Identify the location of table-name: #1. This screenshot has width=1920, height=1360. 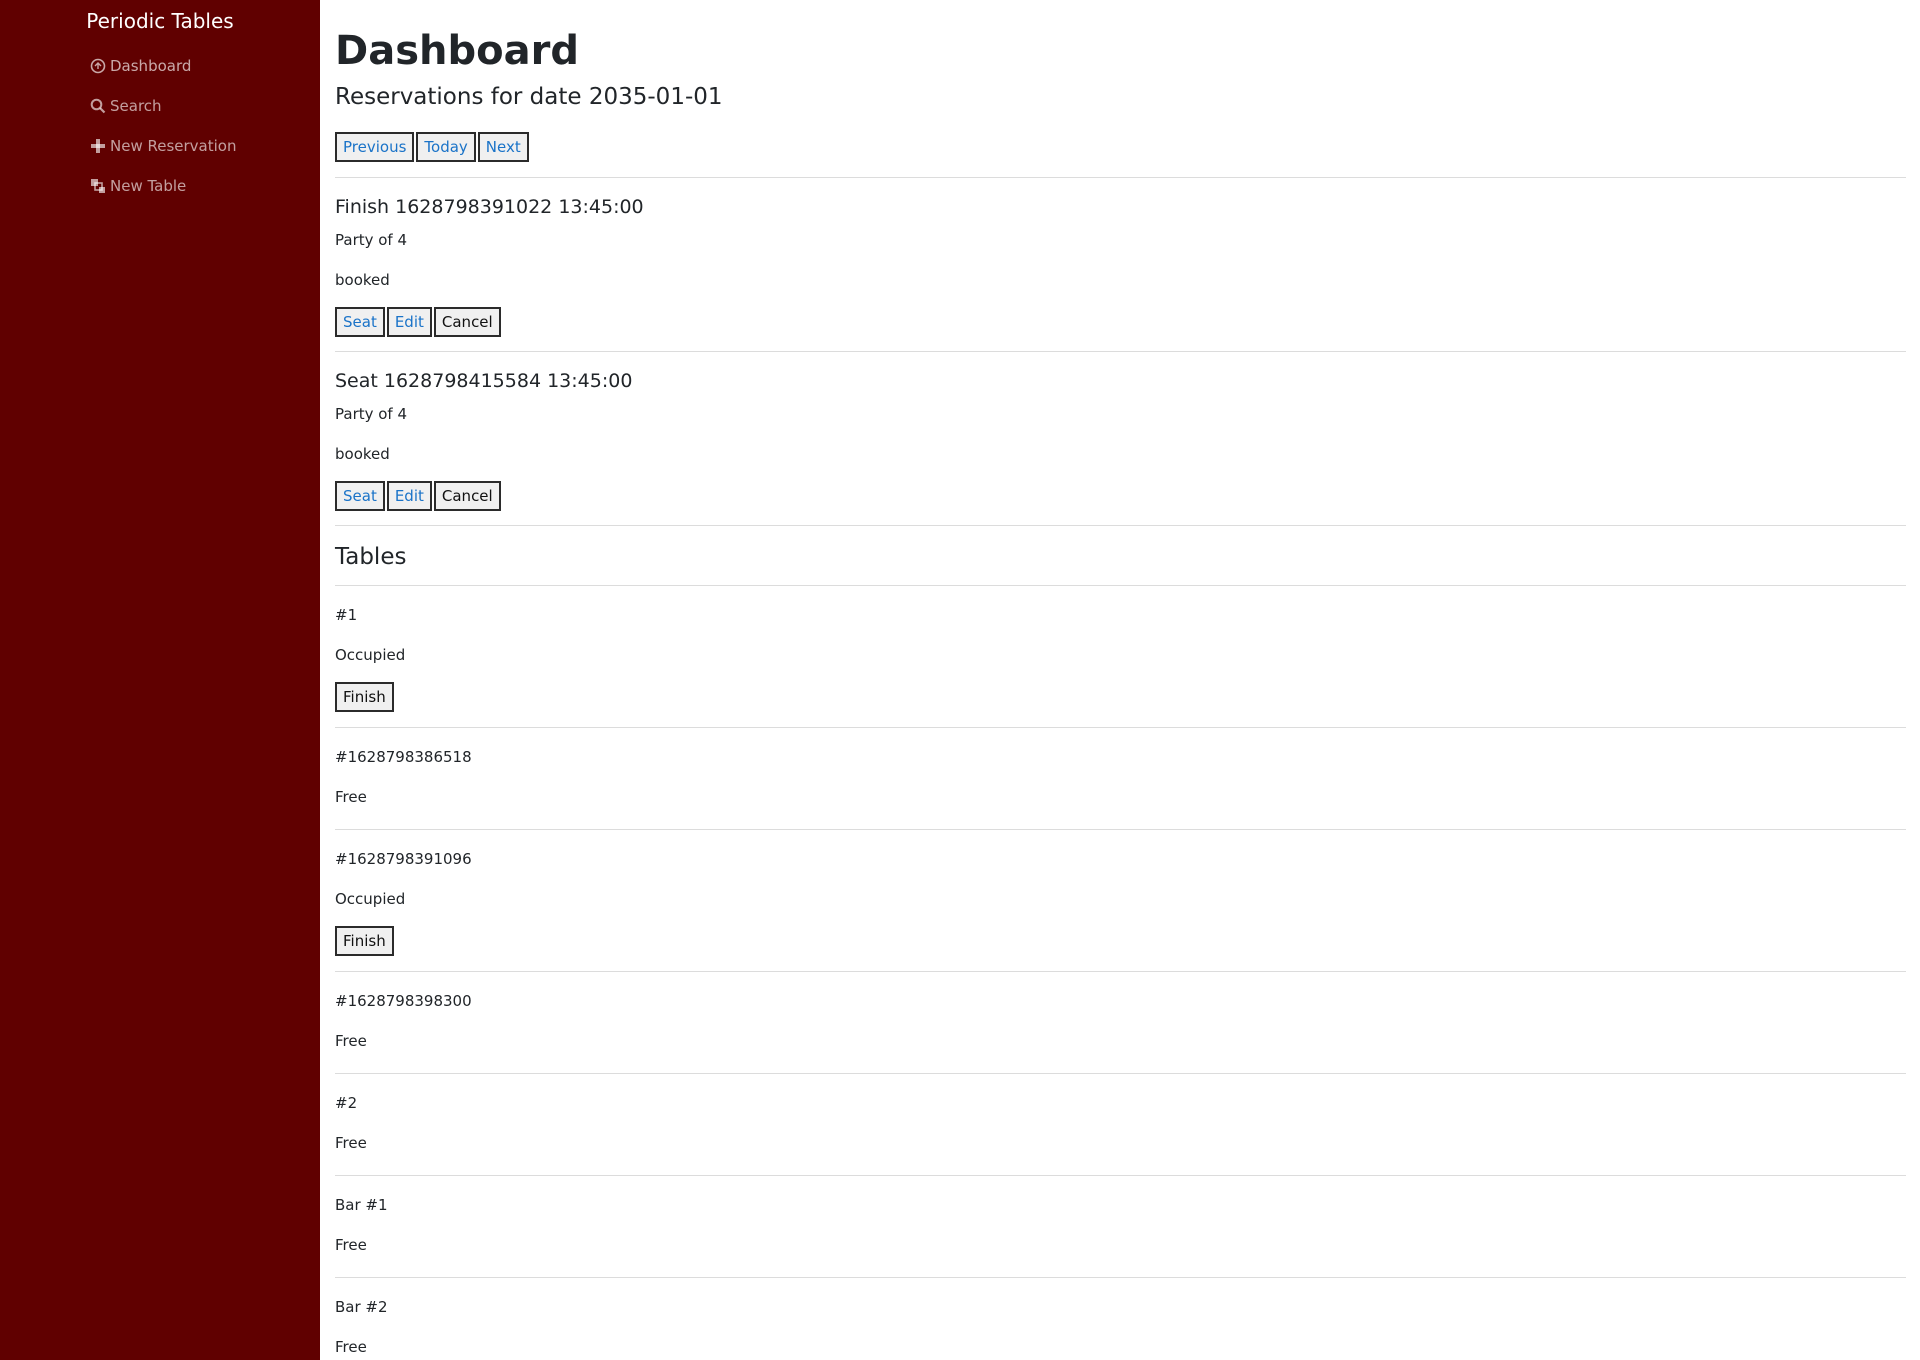
(346, 615).